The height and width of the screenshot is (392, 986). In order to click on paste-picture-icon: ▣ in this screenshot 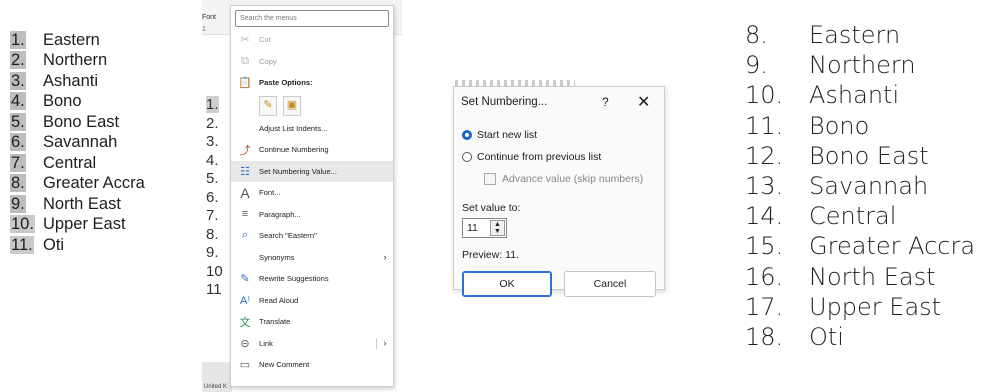, I will do `click(292, 105)`.